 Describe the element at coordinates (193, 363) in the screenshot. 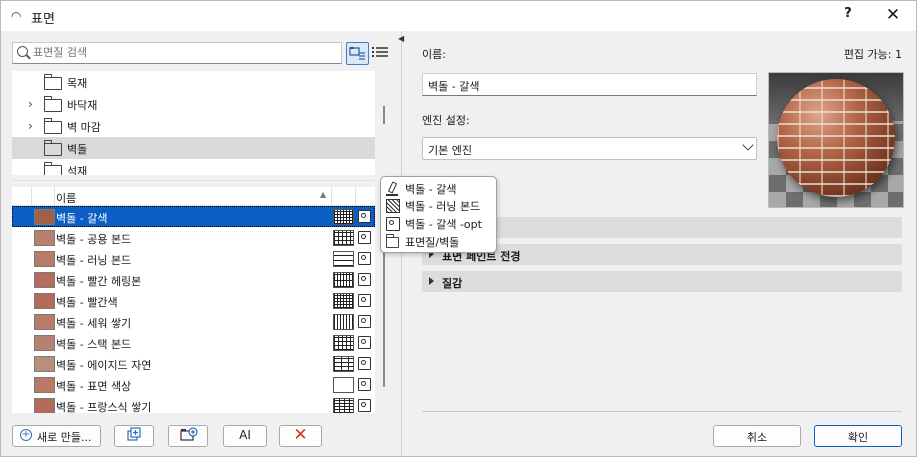

I see `list-item: 벽돌 - 에이지드 자연` at that location.